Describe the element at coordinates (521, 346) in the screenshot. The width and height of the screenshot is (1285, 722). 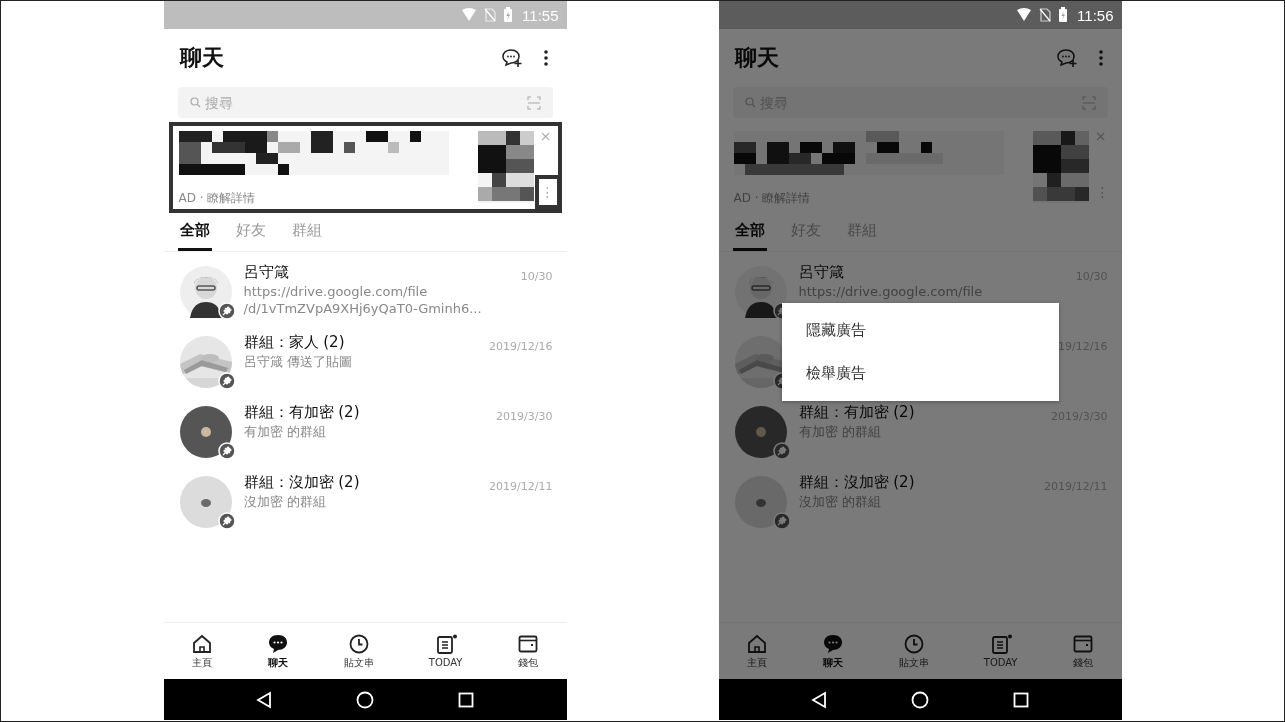
I see `chat-date: 2019/12/16` at that location.